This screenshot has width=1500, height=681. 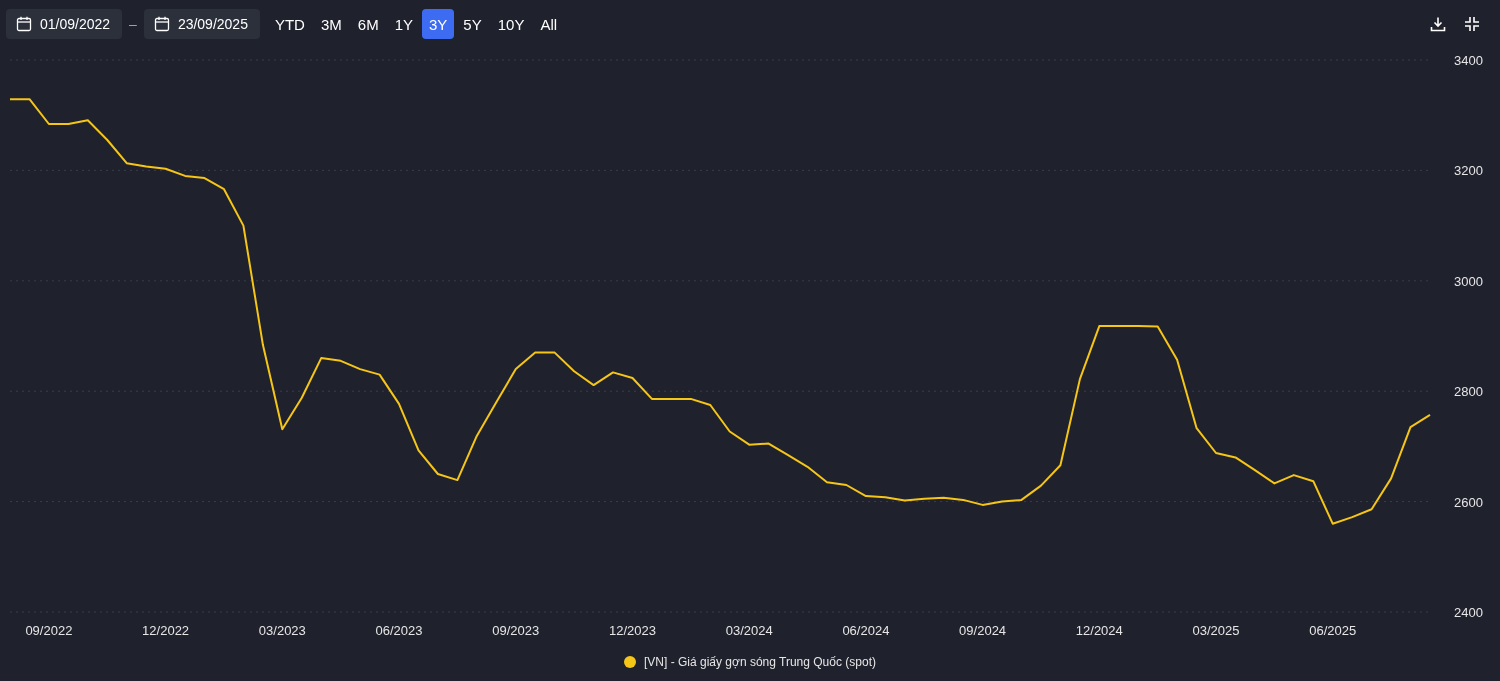 I want to click on y-axis-label: 3200, so click(x=1468, y=171).